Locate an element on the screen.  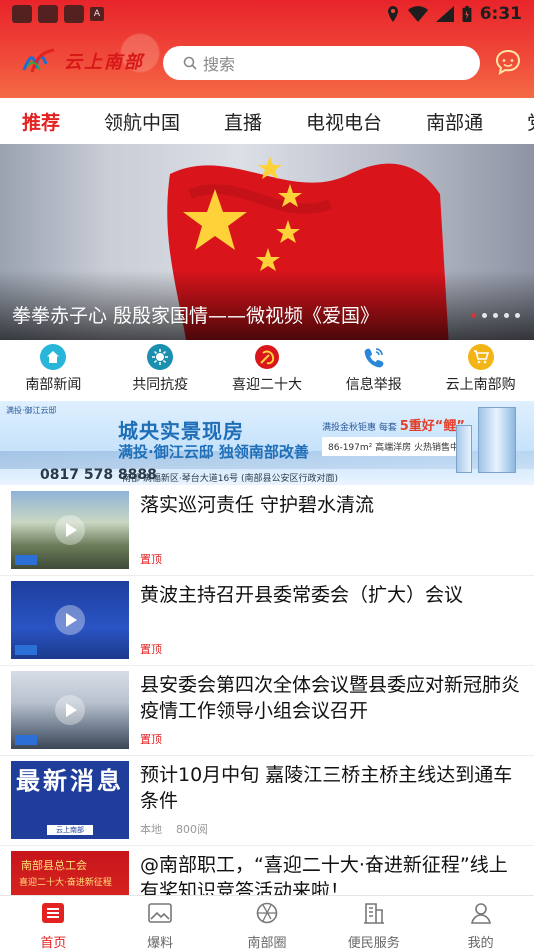
nav-label: 我的 is located at coordinates (480, 943).